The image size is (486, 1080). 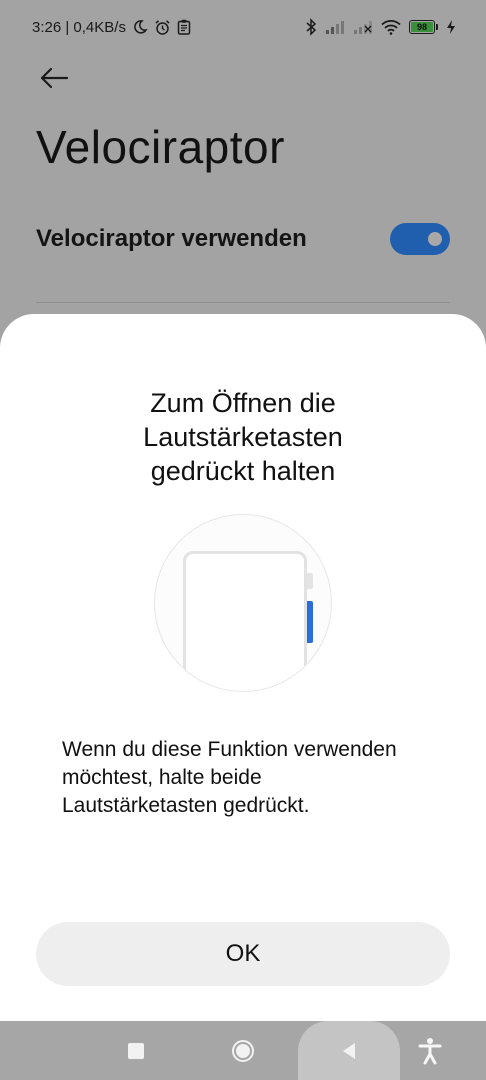 I want to click on clipboard-icon, so click(x=184, y=27).